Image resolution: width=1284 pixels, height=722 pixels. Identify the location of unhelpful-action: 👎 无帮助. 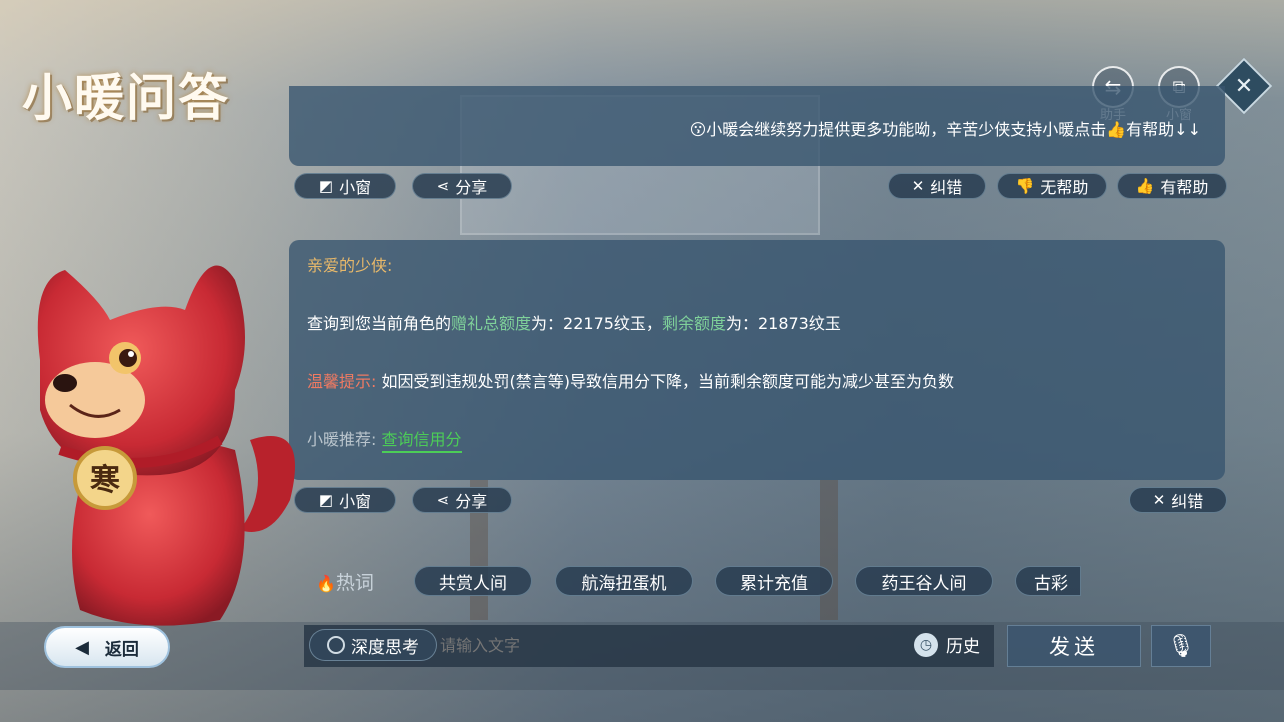
(1052, 186).